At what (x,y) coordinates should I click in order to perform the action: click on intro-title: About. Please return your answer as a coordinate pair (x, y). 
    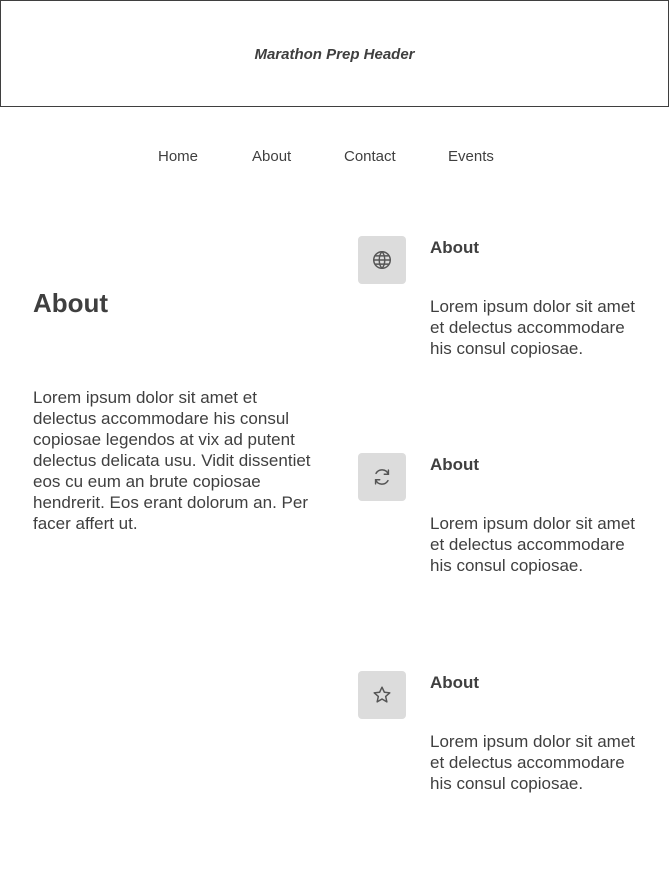
    Looking at the image, I should click on (71, 303).